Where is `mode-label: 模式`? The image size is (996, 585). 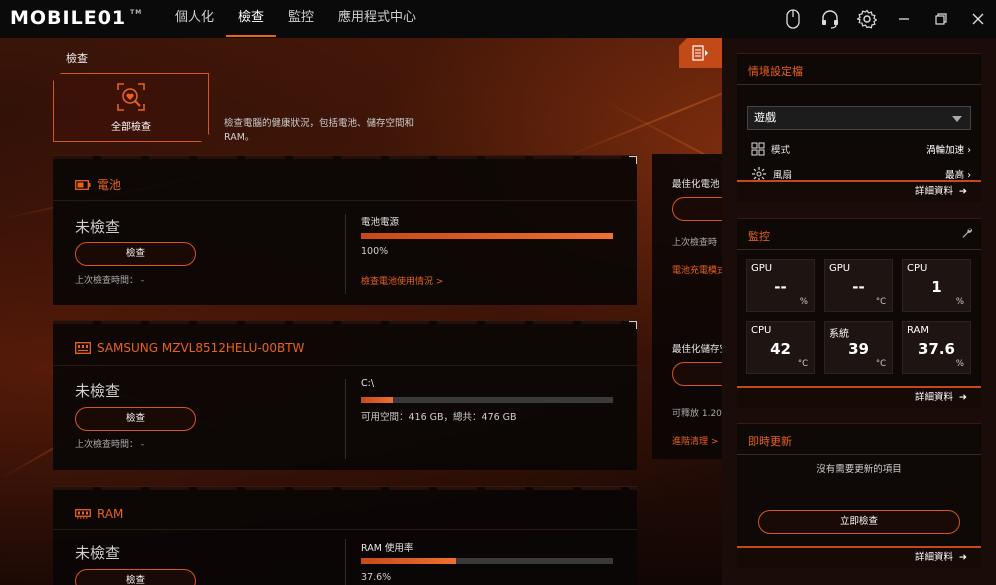
mode-label: 模式 is located at coordinates (781, 150).